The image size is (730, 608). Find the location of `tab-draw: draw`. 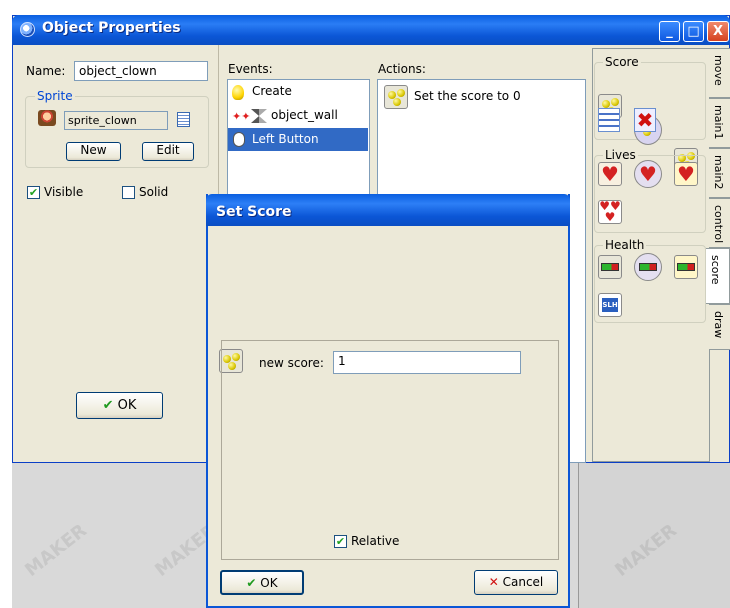

tab-draw: draw is located at coordinates (719, 327).